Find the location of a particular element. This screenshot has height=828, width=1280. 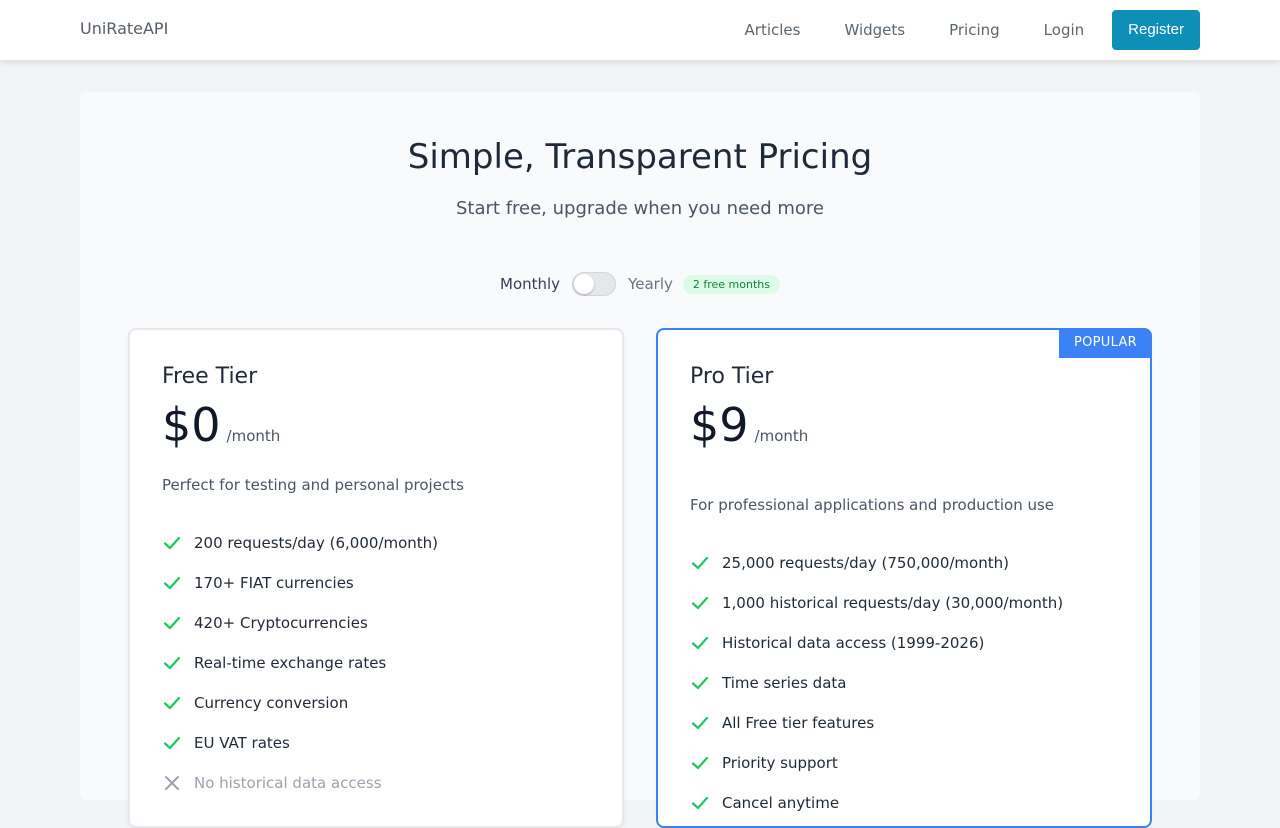

feature-text: All Free tier features is located at coordinates (798, 723).